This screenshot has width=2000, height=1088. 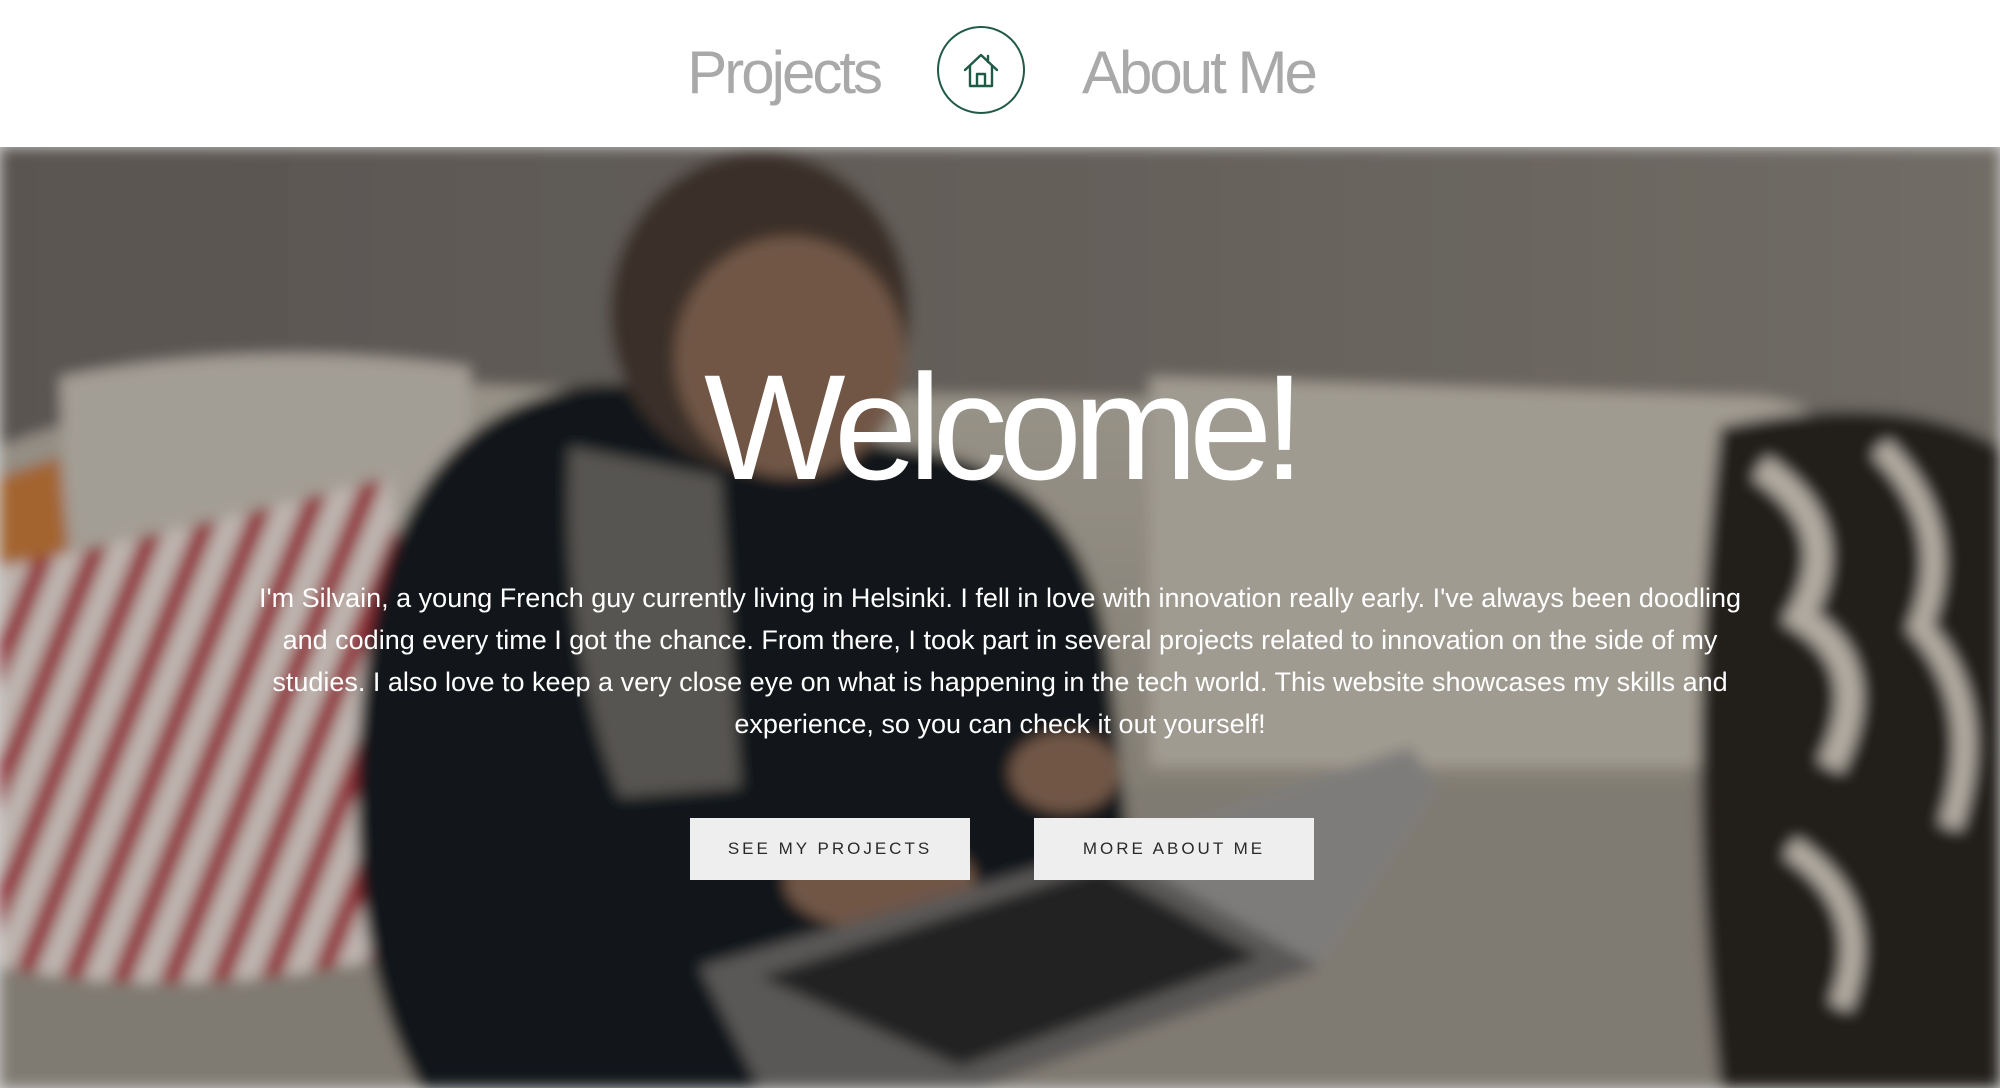 I want to click on nav-link-projects: Projects, so click(x=785, y=73).